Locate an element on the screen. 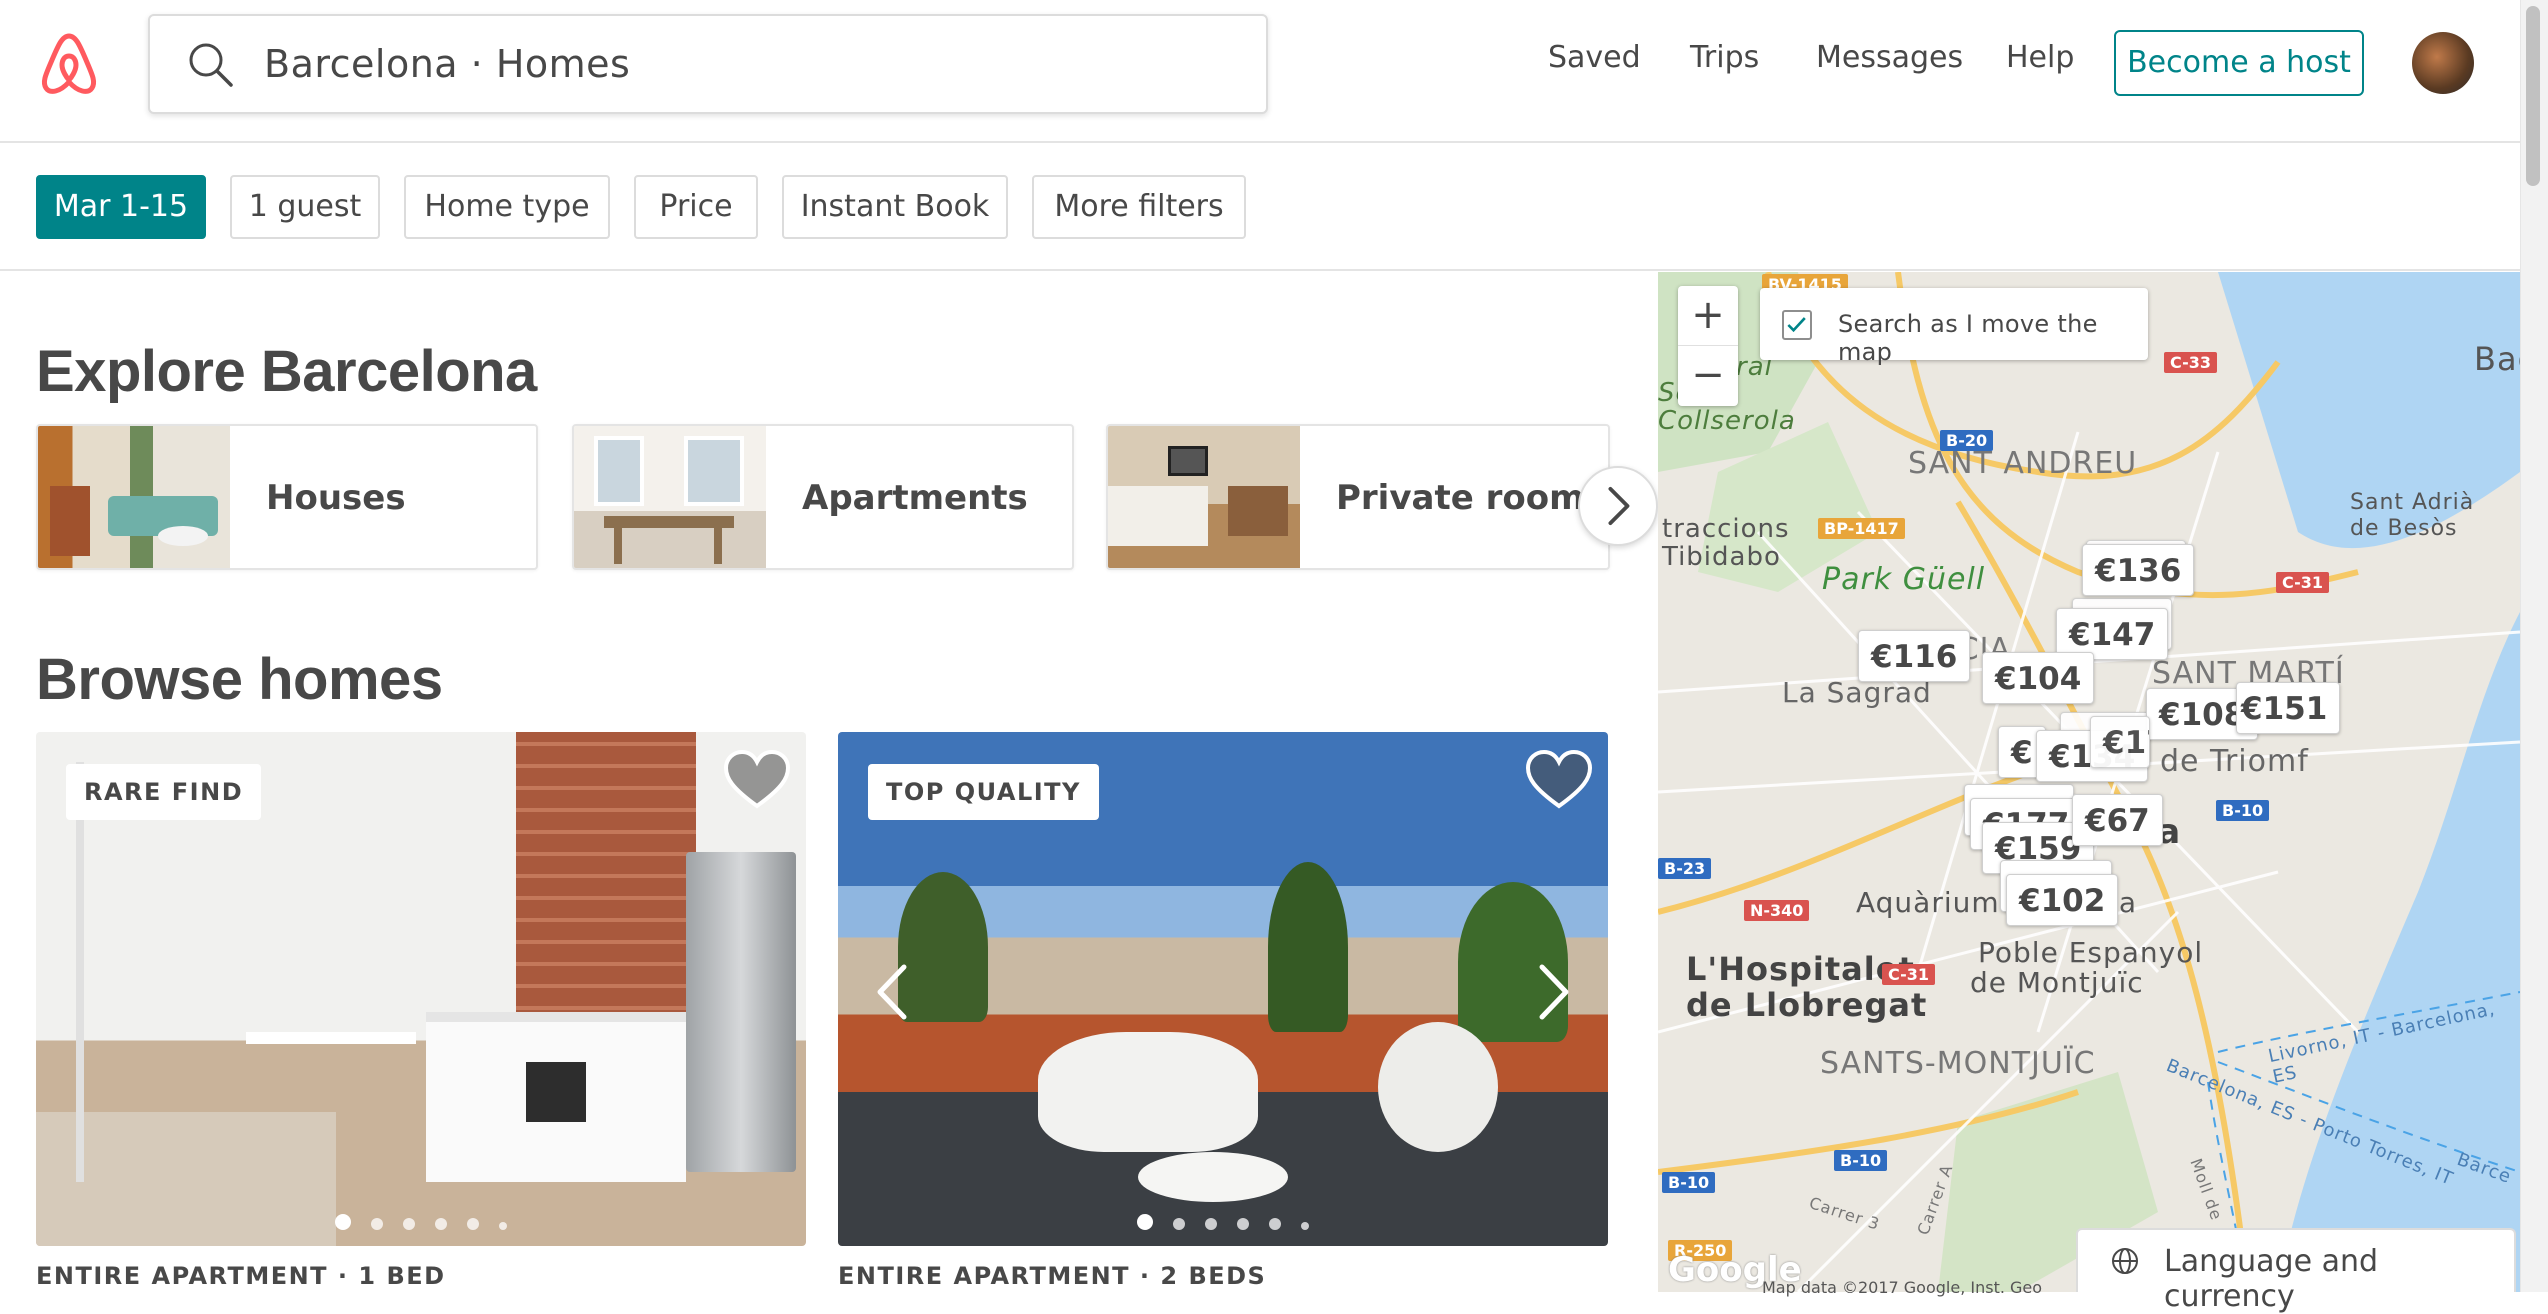 This screenshot has height=1314, width=2548. apartments-thumbnail is located at coordinates (670, 497).